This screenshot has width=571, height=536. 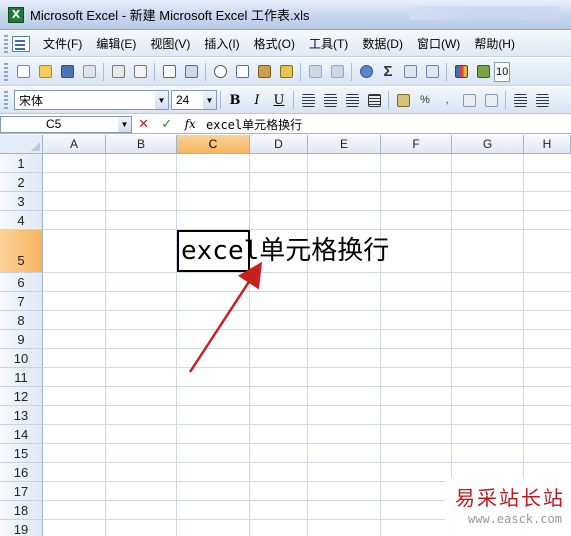 I want to click on insert-function-icon: fx, so click(x=190, y=124).